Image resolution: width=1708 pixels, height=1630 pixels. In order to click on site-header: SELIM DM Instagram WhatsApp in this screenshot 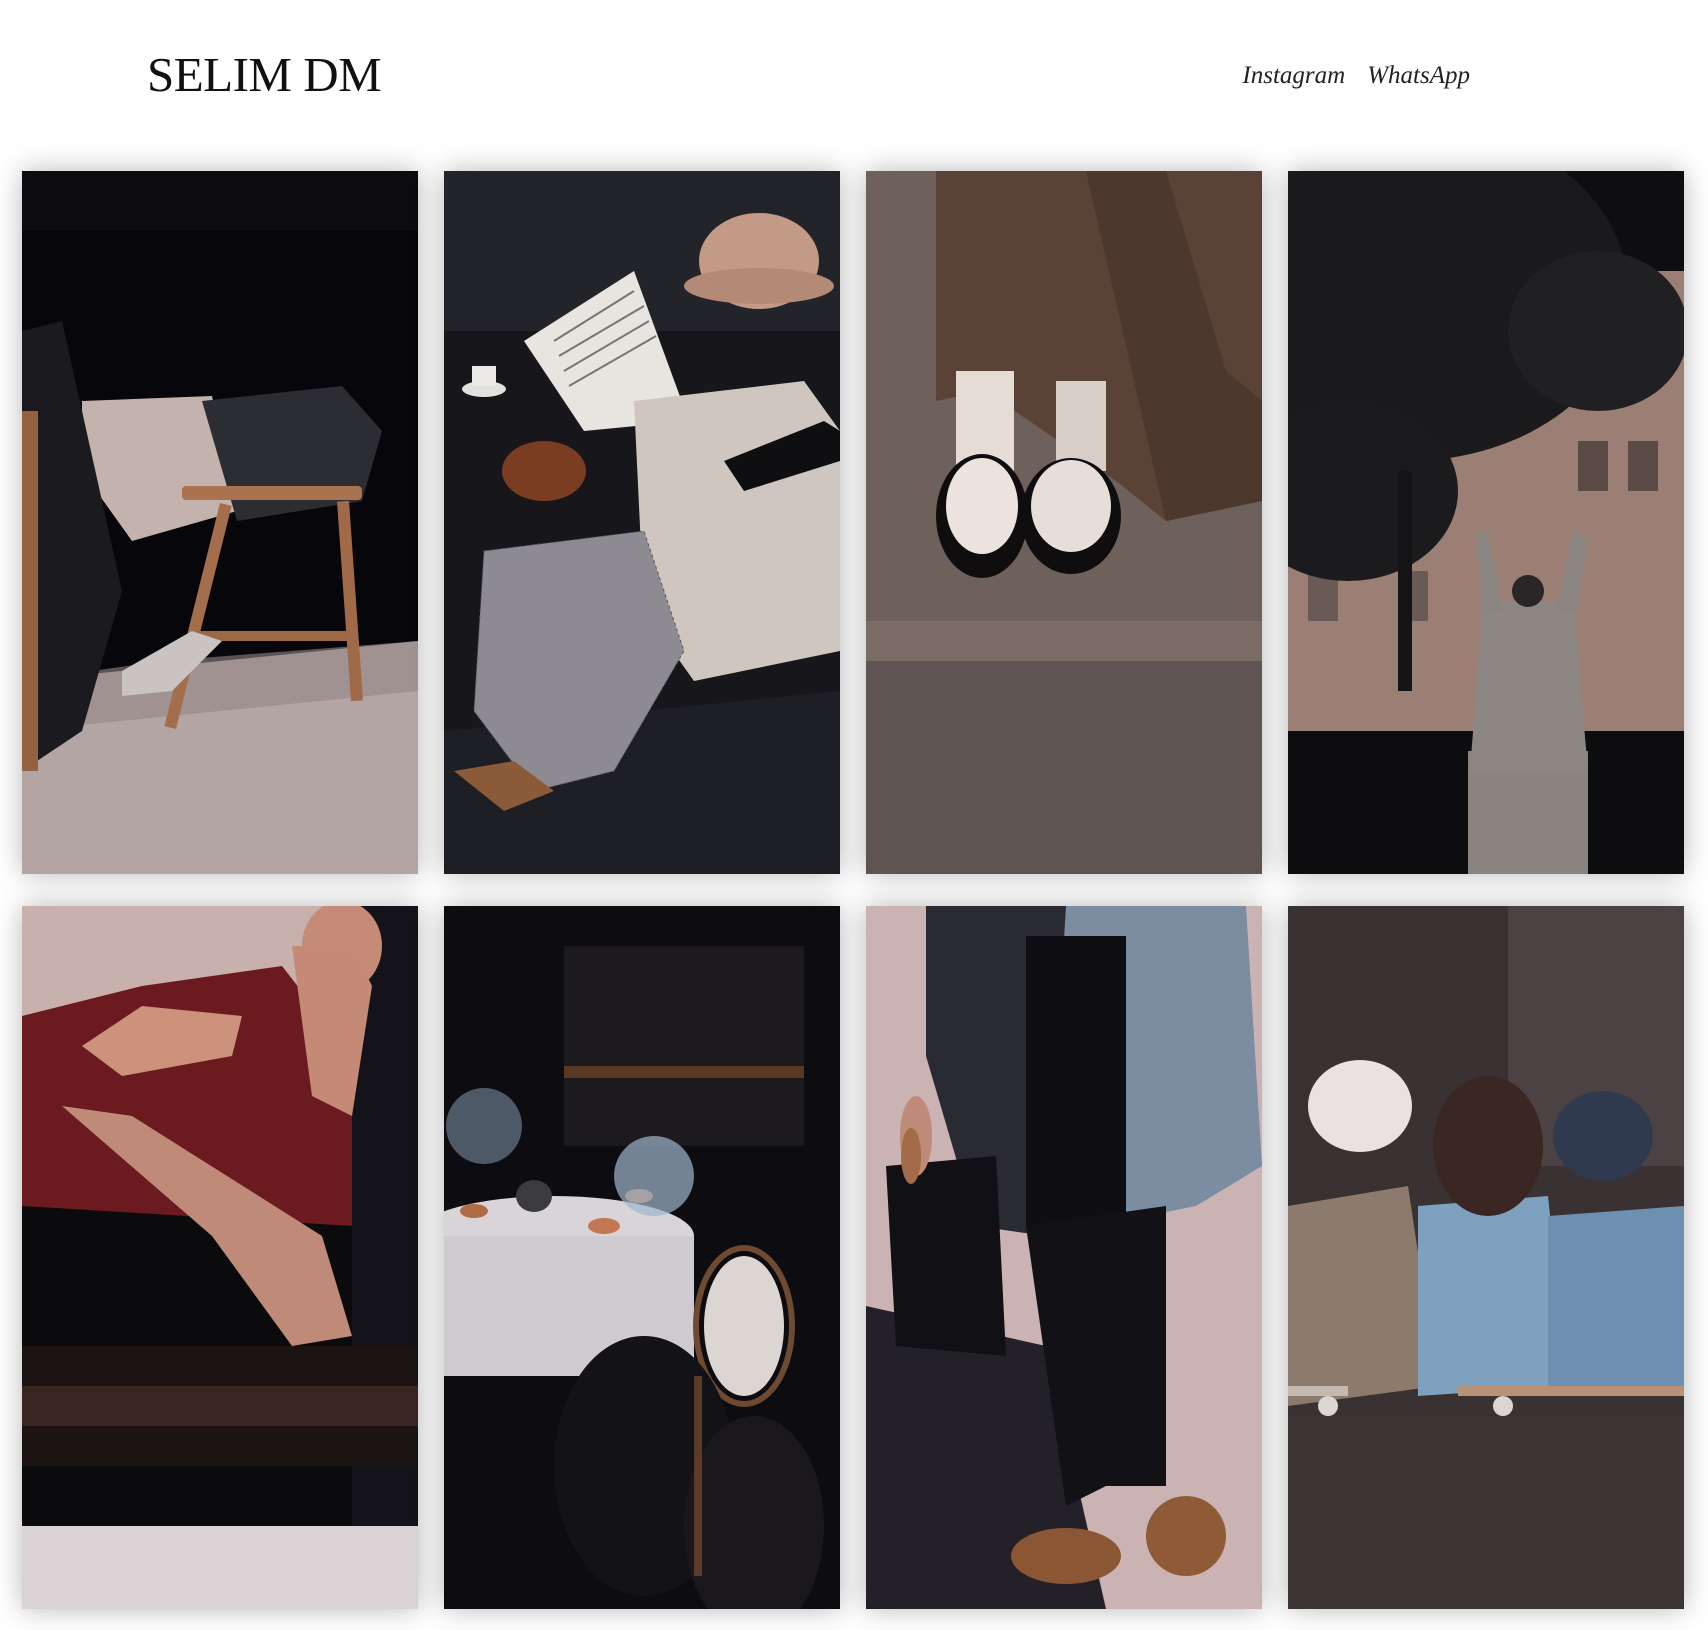, I will do `click(854, 80)`.